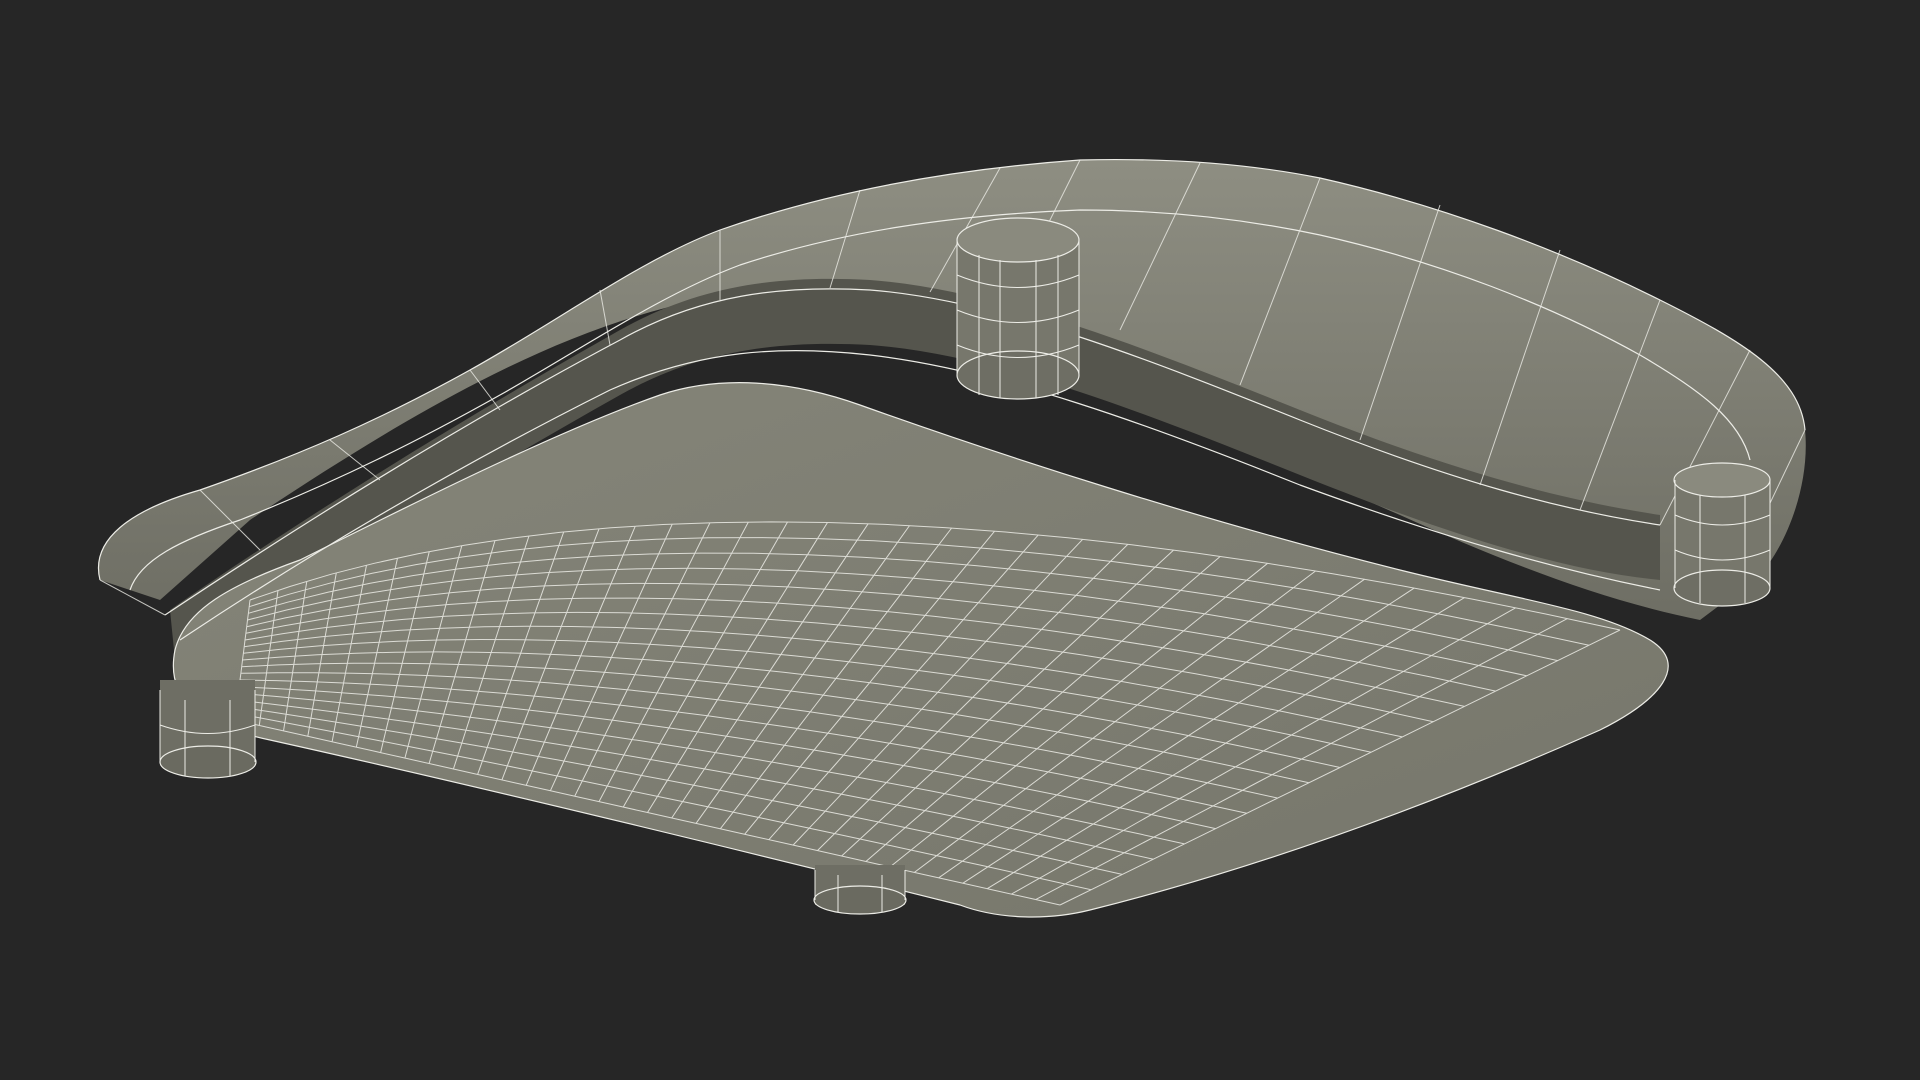 This screenshot has width=1920, height=1080. I want to click on peg-bottom, so click(860, 890).